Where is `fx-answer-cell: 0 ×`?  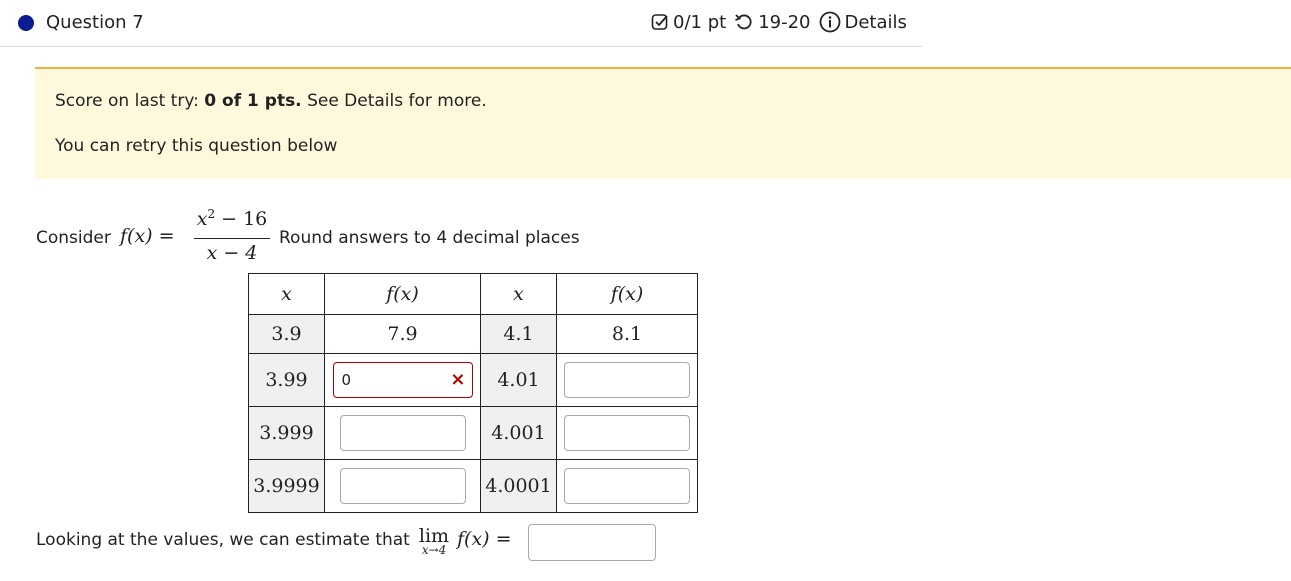 fx-answer-cell: 0 × is located at coordinates (402, 380).